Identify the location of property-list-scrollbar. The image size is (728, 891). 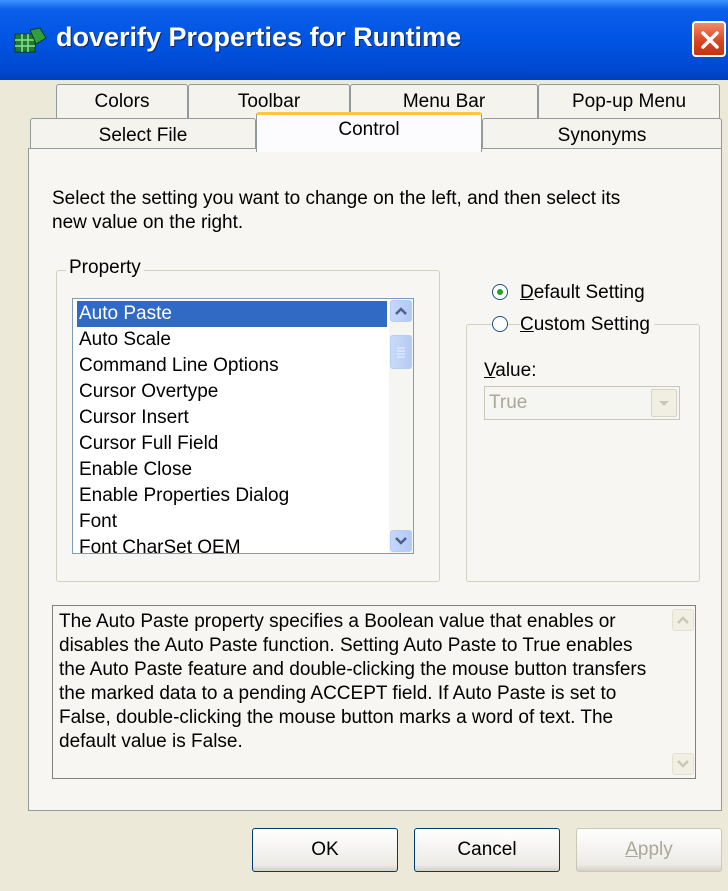
(401, 426).